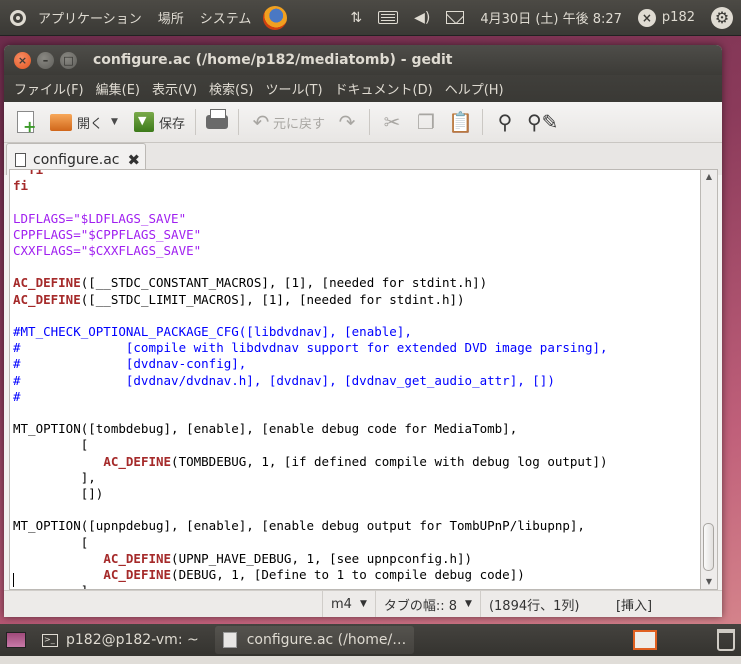  Describe the element at coordinates (216, 119) in the screenshot. I see `printer-icon` at that location.